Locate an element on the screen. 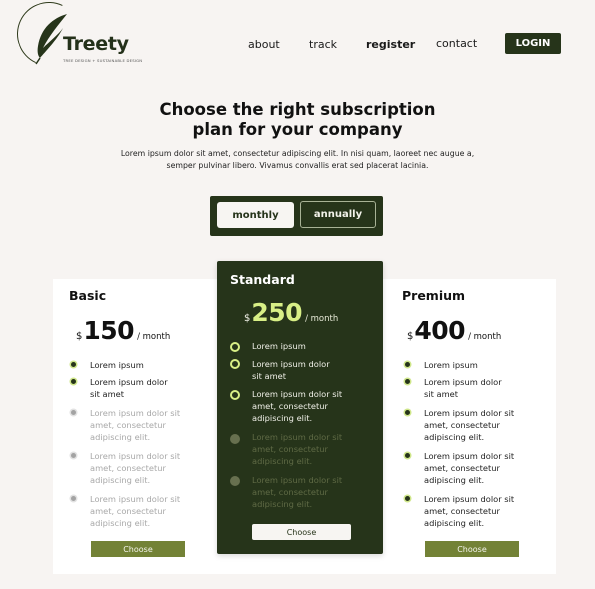 This screenshot has height=589, width=595. plan-name-premium: Premium is located at coordinates (434, 295).